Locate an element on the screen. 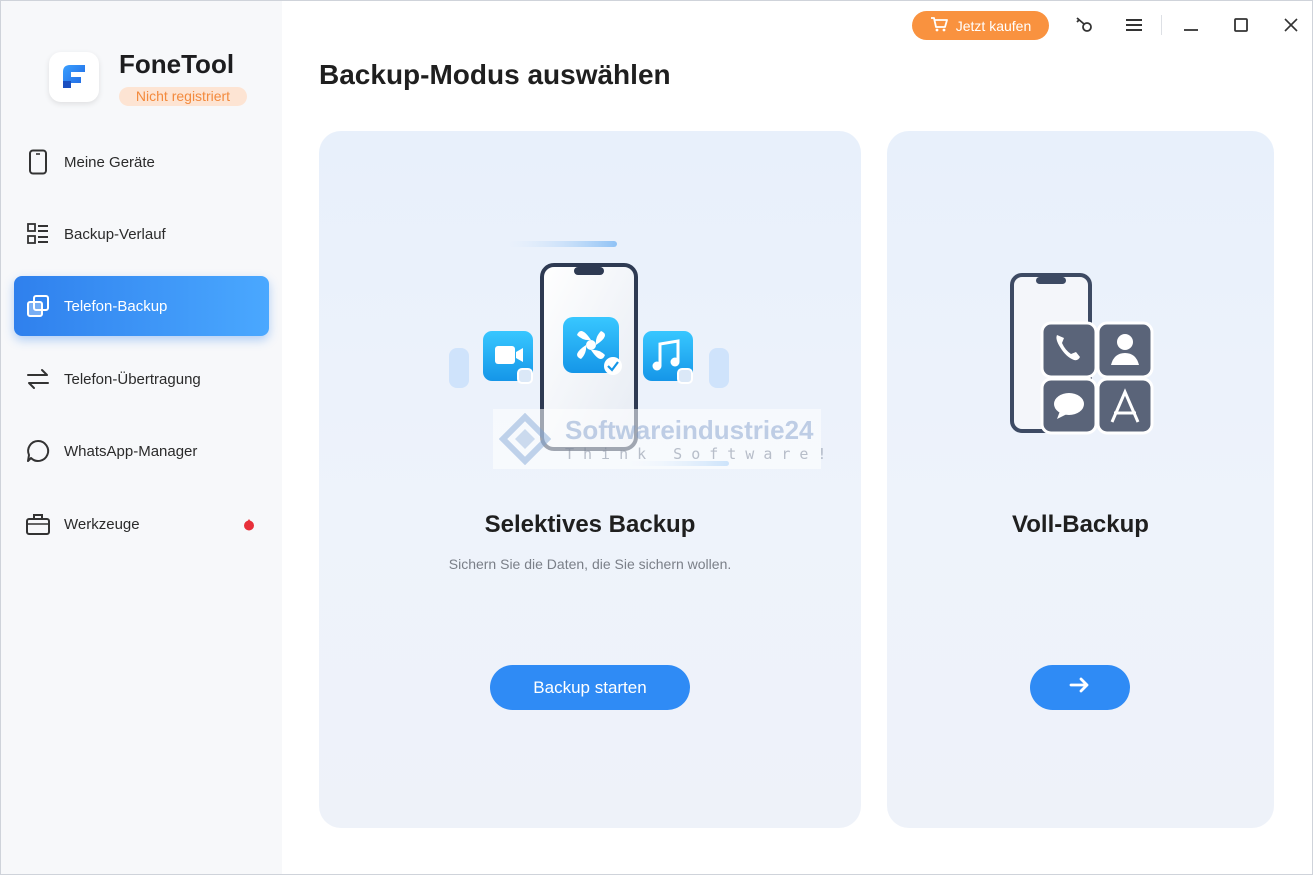 Image resolution: width=1313 pixels, height=875 pixels. watermark-logo-icon is located at coordinates (525, 439).